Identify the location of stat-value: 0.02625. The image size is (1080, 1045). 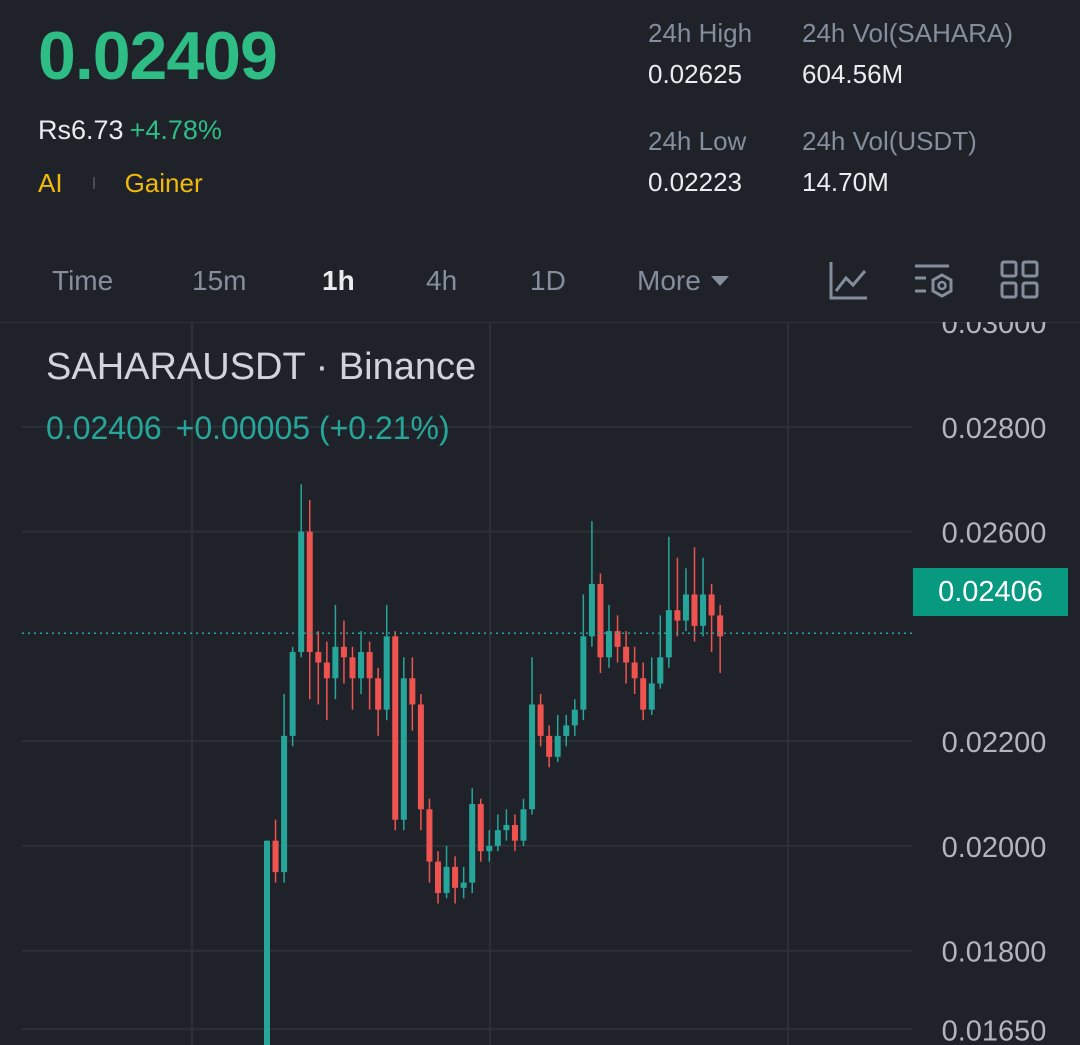
(695, 74).